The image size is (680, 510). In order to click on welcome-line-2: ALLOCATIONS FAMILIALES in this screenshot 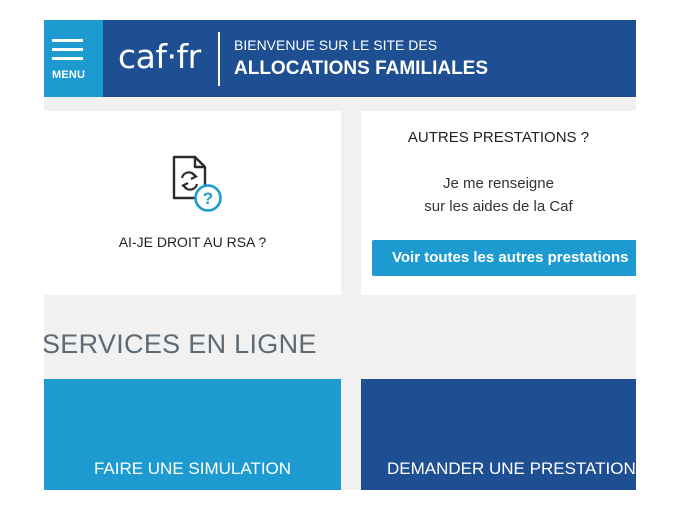, I will do `click(361, 68)`.